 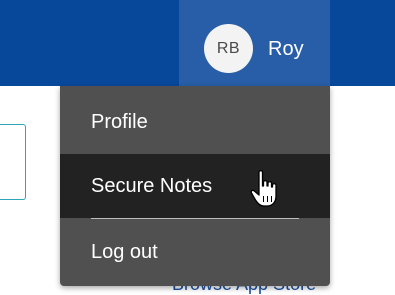 I want to click on menu-item-log-out: Log out, so click(x=195, y=252).